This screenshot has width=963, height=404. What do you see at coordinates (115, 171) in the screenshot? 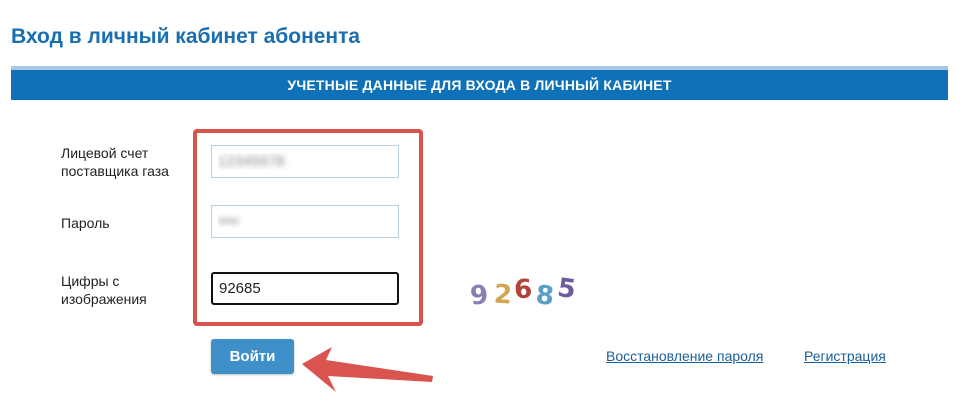
I see `account-label-line2: поставщика газа` at bounding box center [115, 171].